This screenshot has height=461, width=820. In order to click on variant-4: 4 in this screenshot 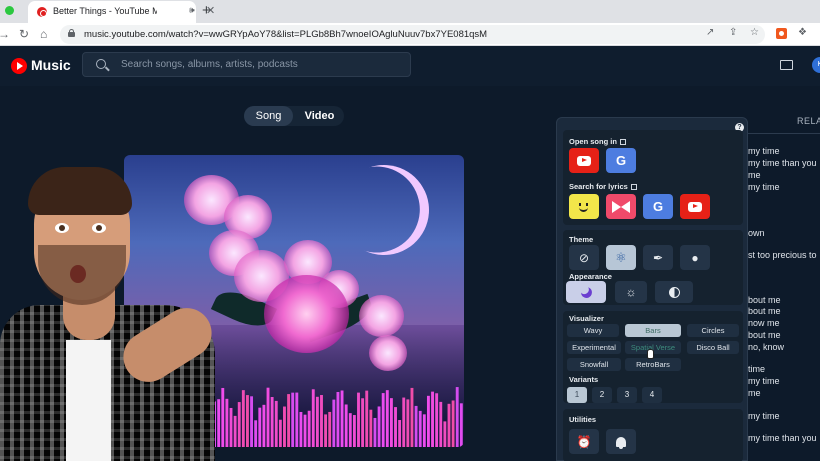, I will do `click(652, 395)`.